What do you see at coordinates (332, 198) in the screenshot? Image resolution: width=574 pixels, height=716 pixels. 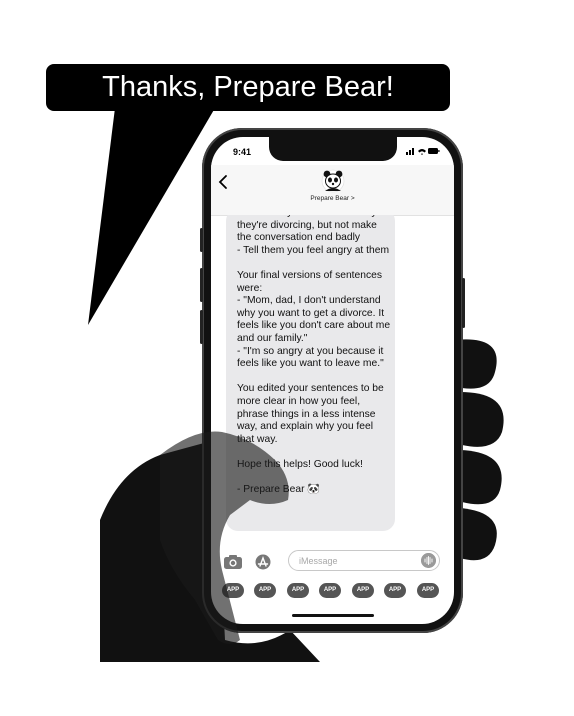 I see `contact-name: Prepare Bear >` at bounding box center [332, 198].